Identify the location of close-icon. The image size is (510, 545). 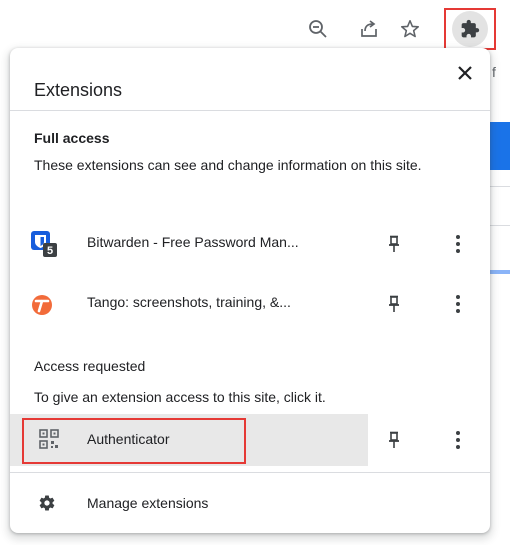
(465, 73).